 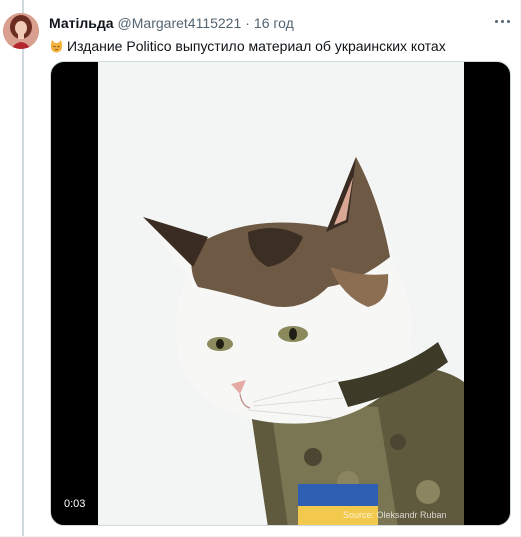 I want to click on tweet-header: Матільда @Margaret4115221 · 16 год, so click(x=171, y=23).